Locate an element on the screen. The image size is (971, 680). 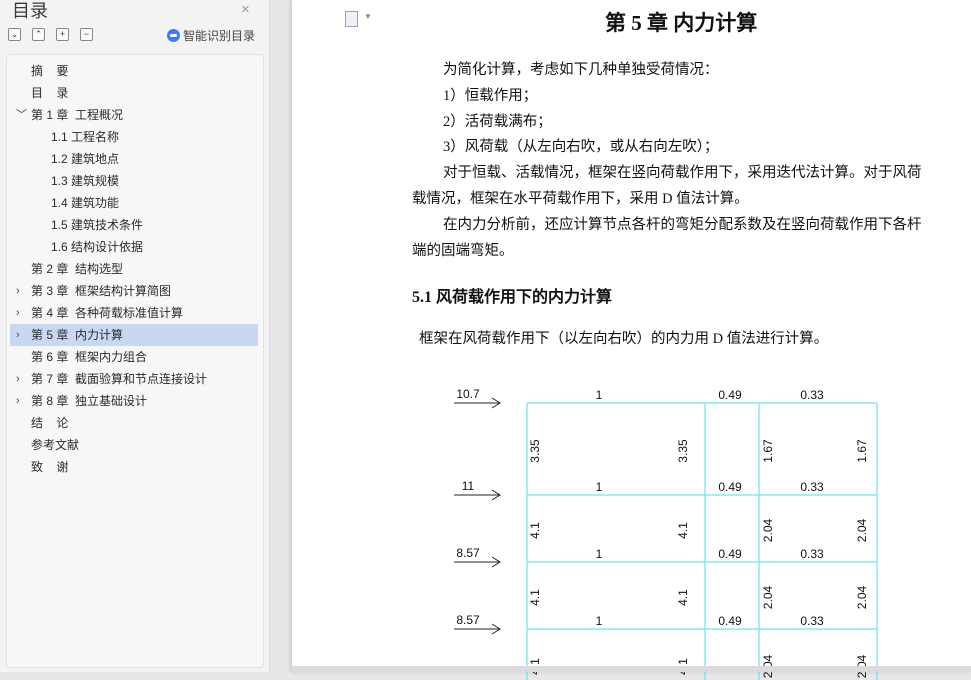
toc-item-label: 第 1 章 工程概况 is located at coordinates (77, 115).